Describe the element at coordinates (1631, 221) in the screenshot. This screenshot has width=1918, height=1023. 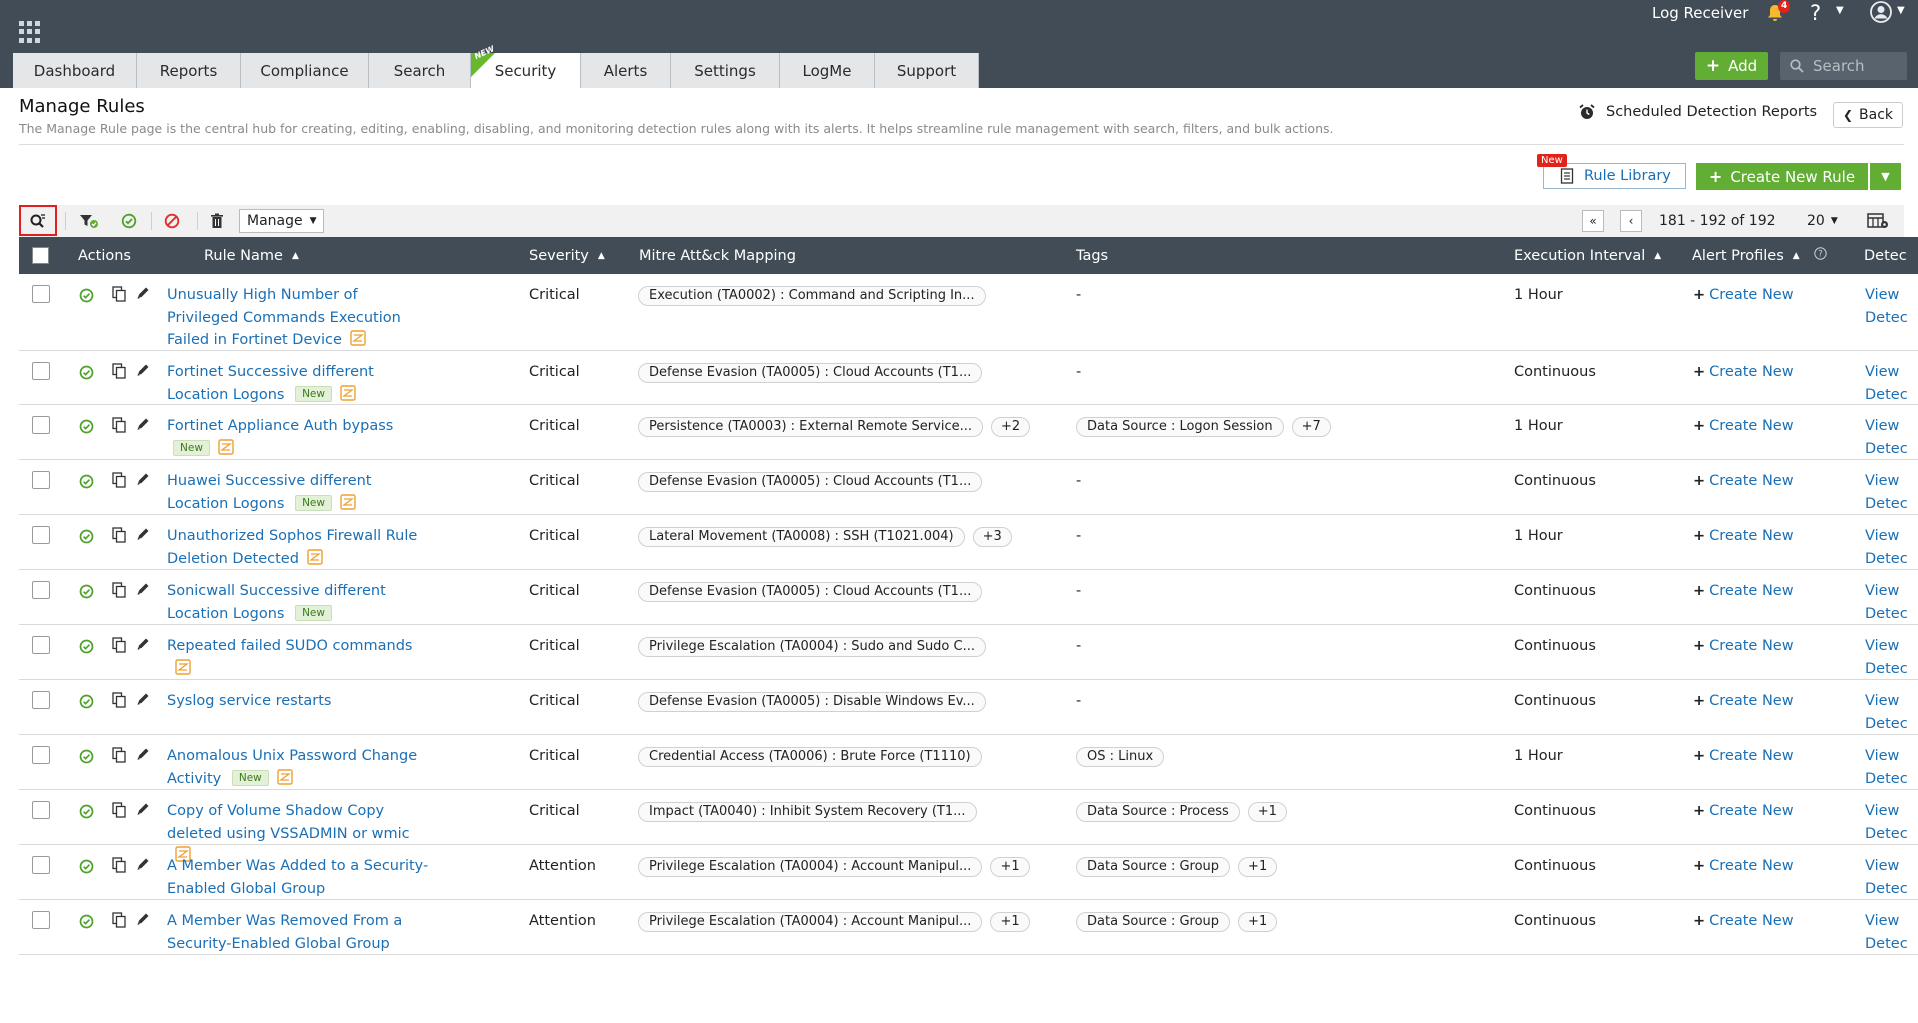
I see `previous-page-button: ‹` at that location.